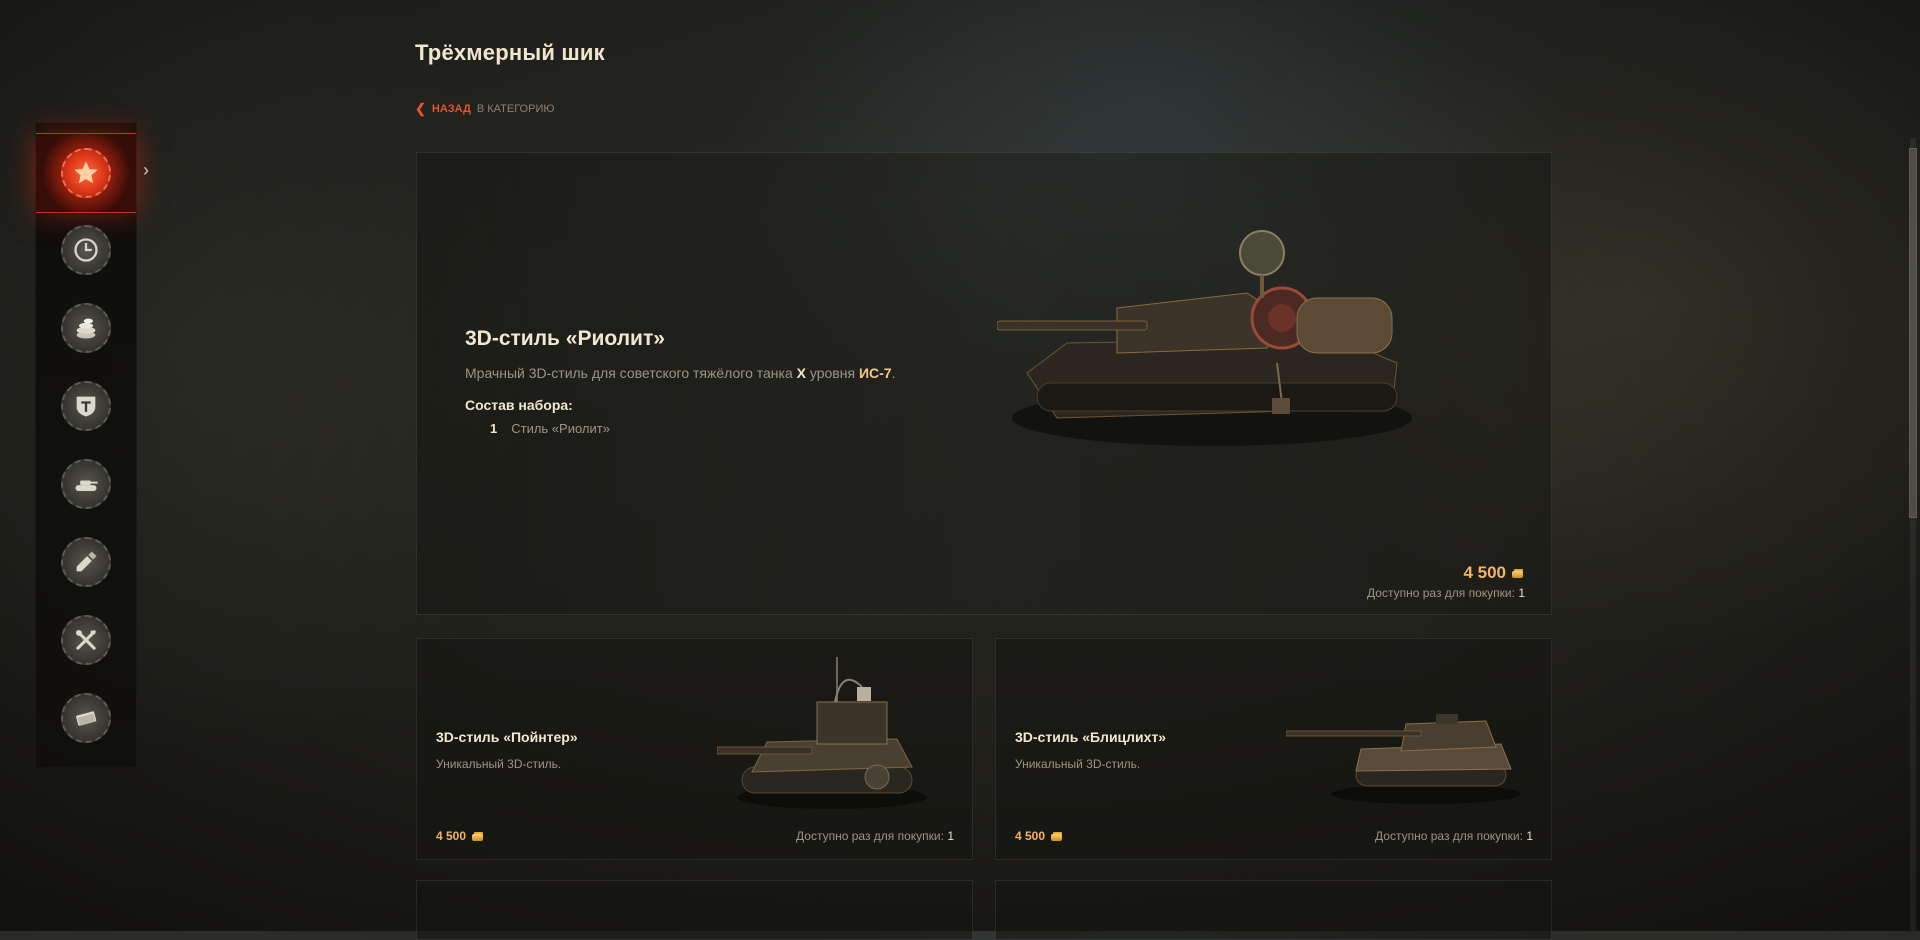 This screenshot has width=1920, height=940. I want to click on breadcrumb: ❮ НАЗАД В КАТЕГОРИЮ, so click(484, 109).